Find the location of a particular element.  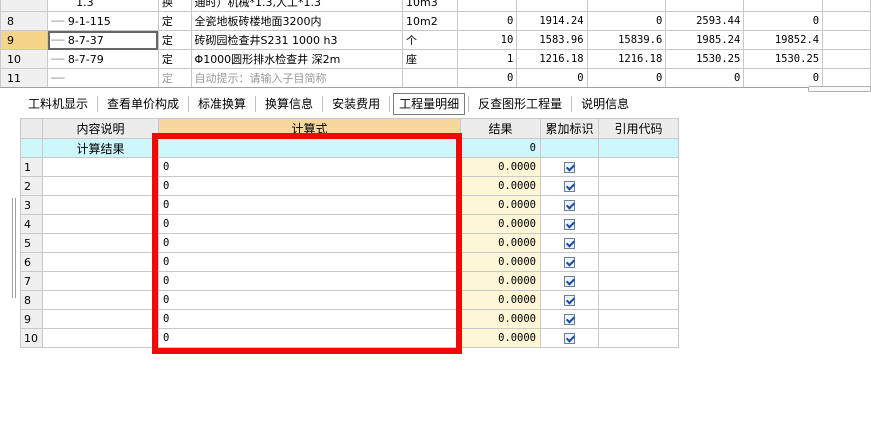

quota-name: 全瓷地板砖楼地面3200内 is located at coordinates (297, 21).